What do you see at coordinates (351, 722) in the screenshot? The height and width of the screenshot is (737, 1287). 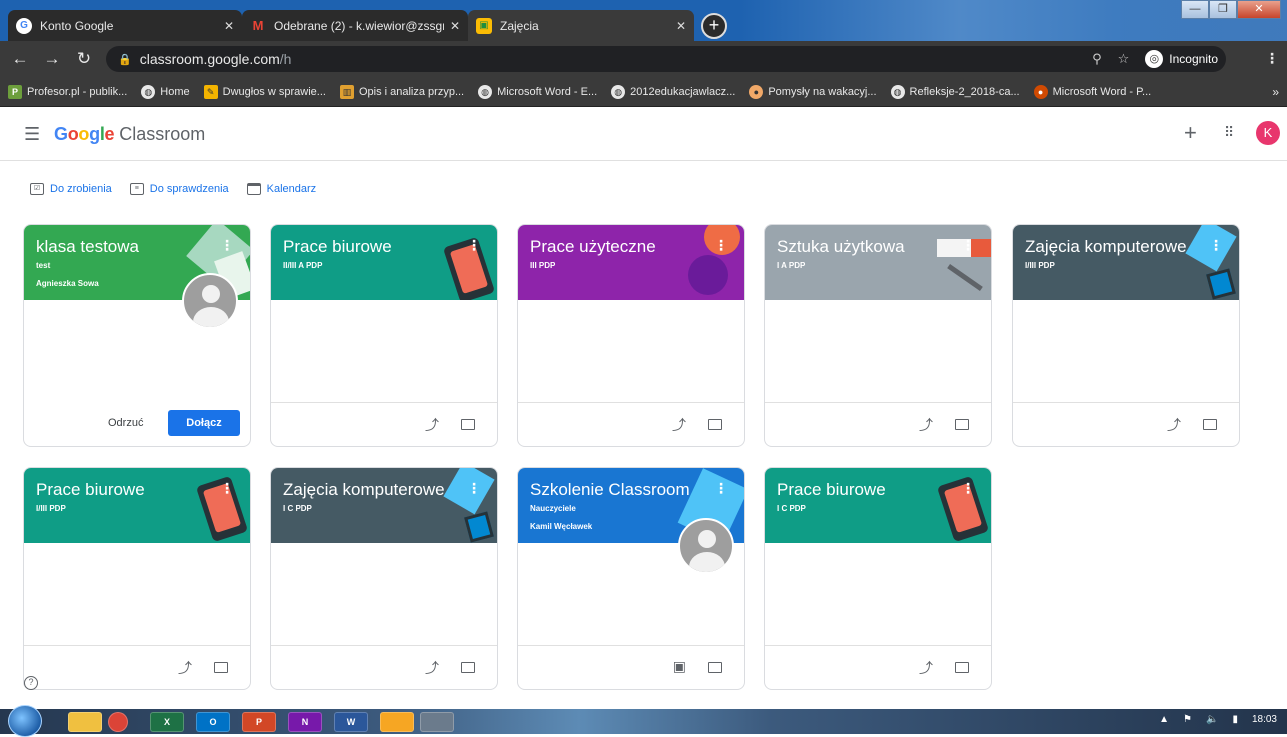 I see `word-icon: W` at bounding box center [351, 722].